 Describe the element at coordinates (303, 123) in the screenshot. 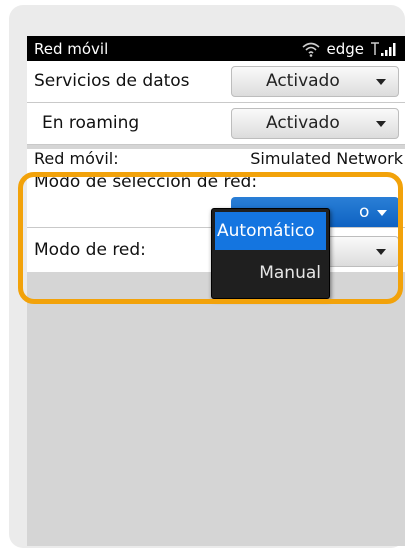

I see `roaming-value: Activado` at that location.